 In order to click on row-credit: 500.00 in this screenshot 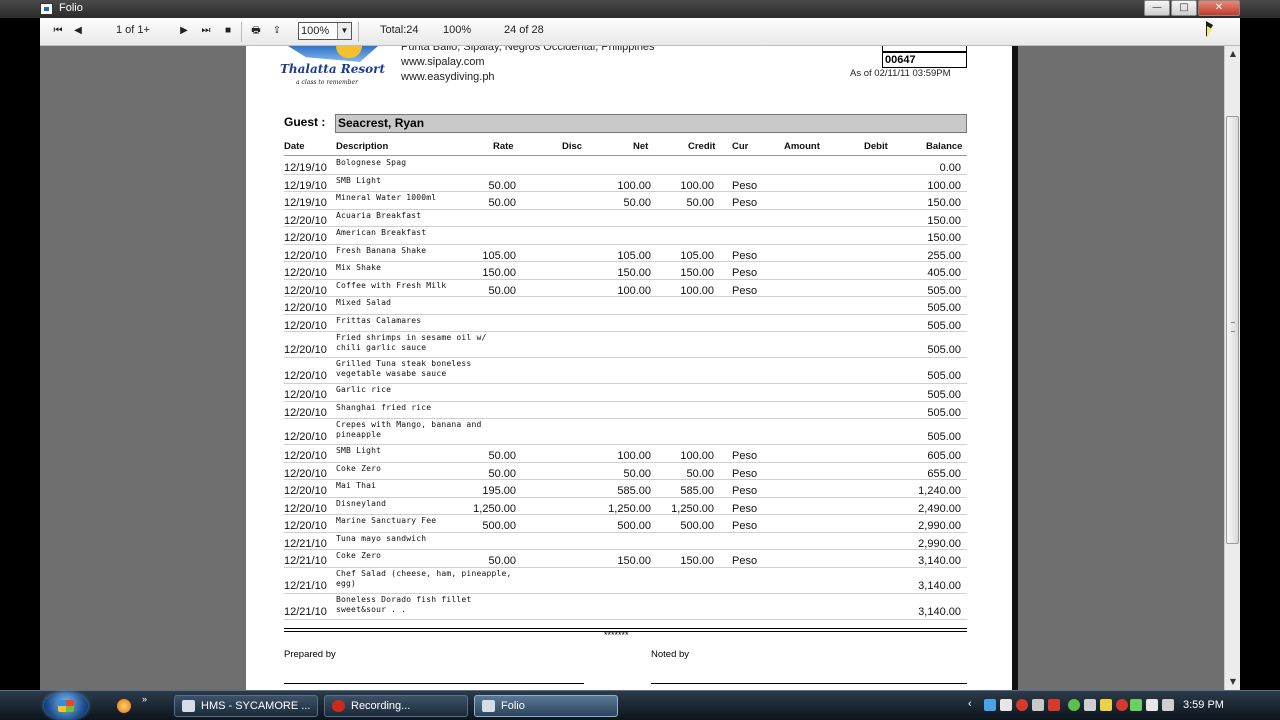, I will do `click(697, 526)`.